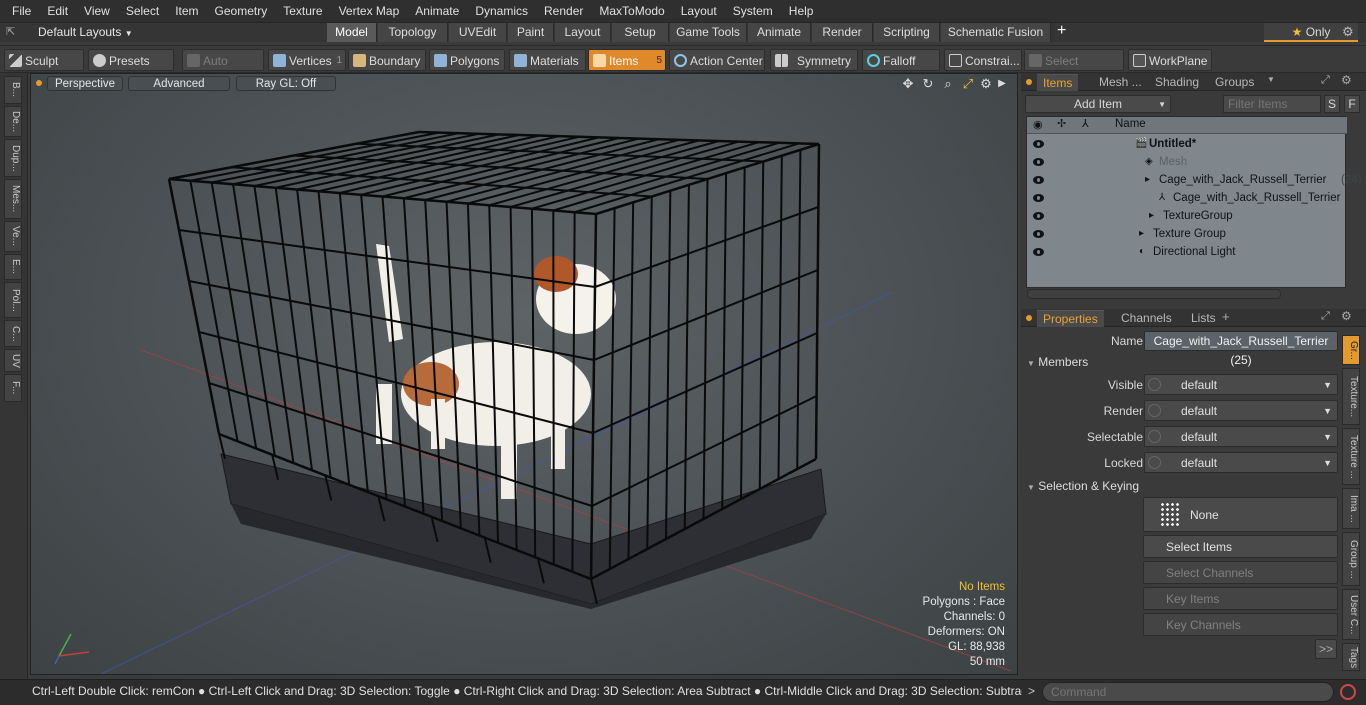  What do you see at coordinates (1187, 486) in the screenshot?
I see `selection-keying-section: ▼ Selection & Keying` at bounding box center [1187, 486].